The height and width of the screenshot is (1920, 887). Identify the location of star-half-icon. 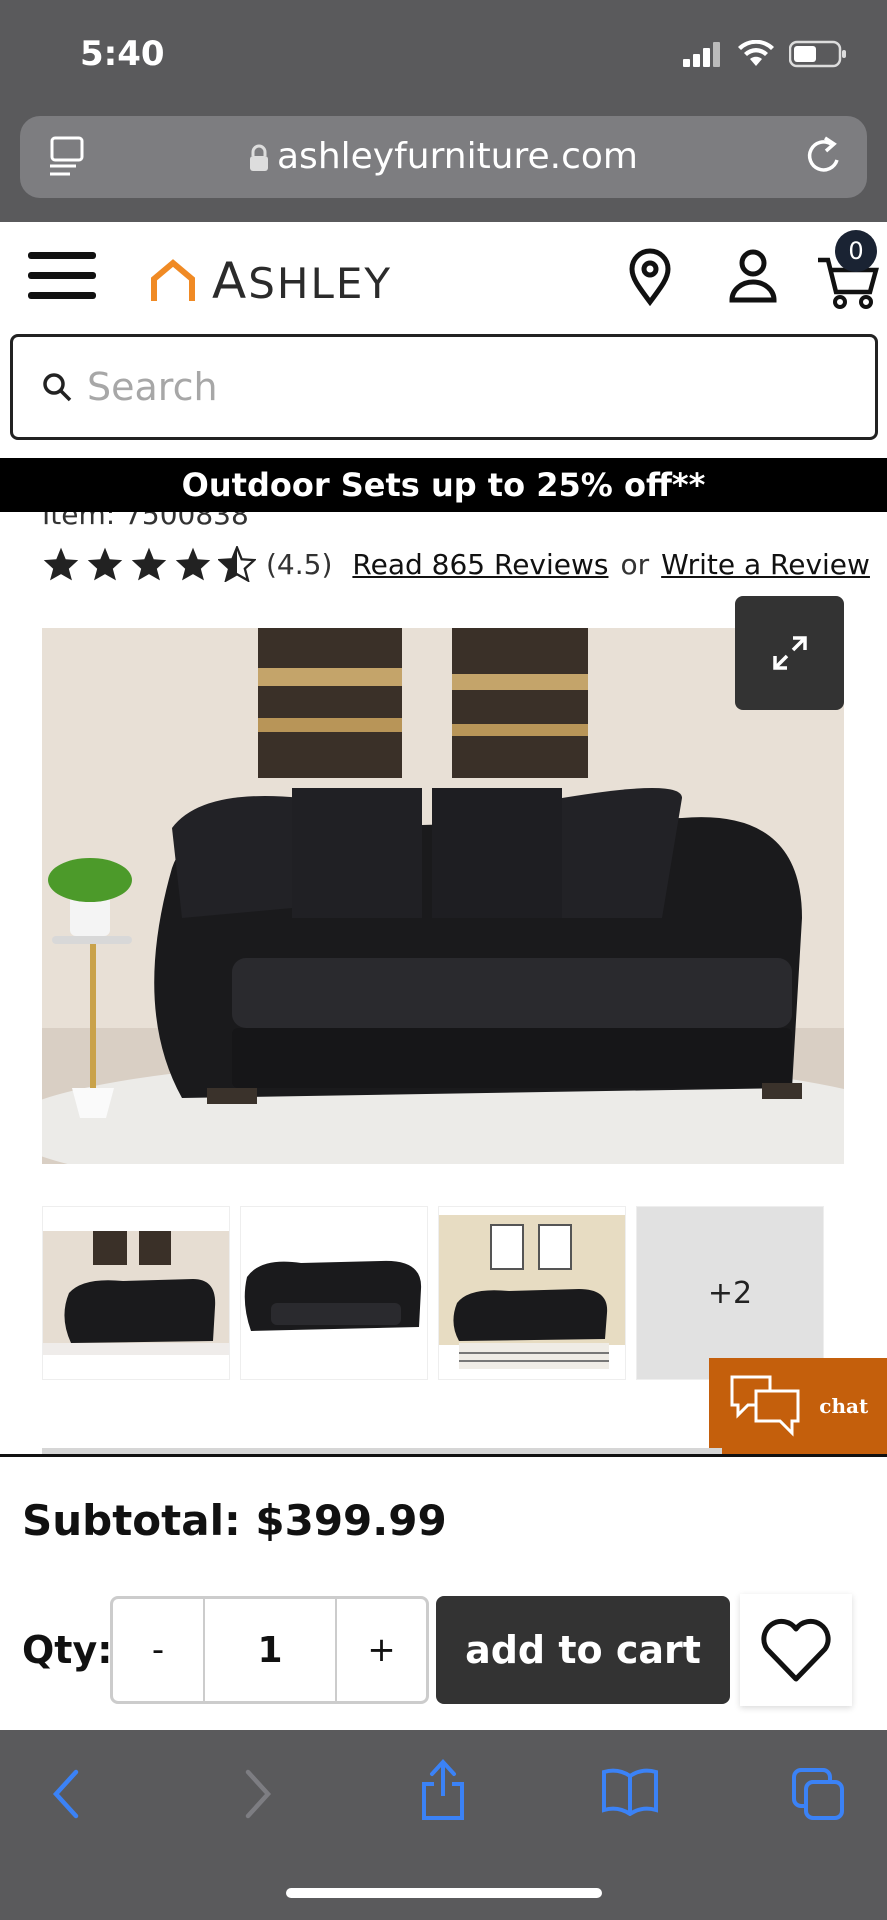
(237, 564).